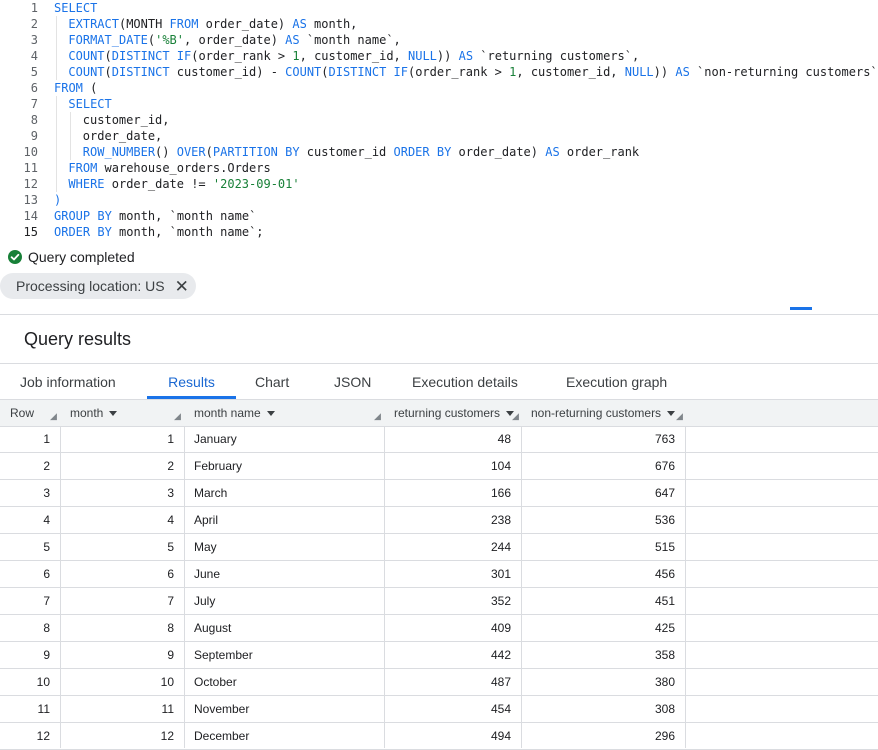  What do you see at coordinates (447, 601) in the screenshot?
I see `cell-returning-customers: 352` at bounding box center [447, 601].